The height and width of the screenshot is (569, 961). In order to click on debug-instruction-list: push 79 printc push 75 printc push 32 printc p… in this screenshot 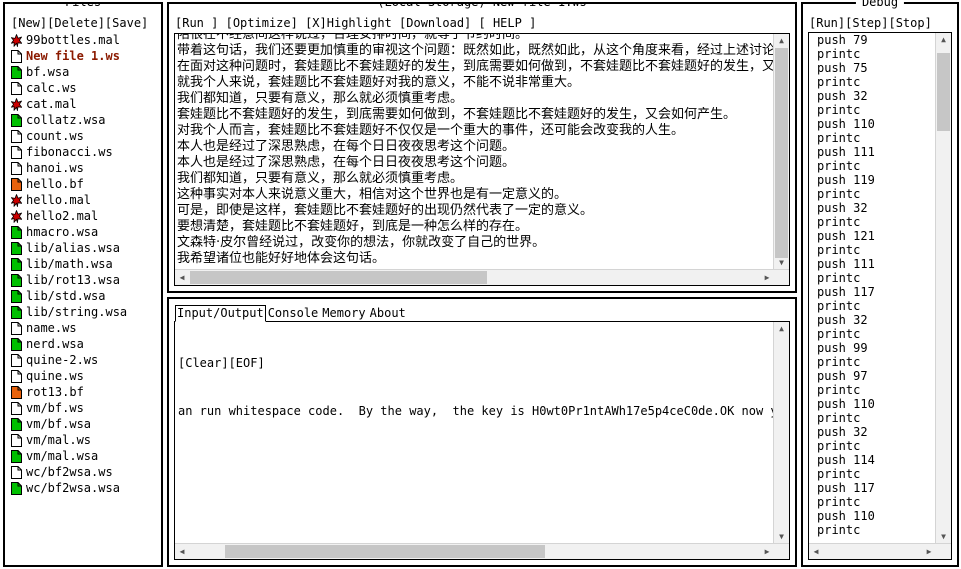, I will do `click(880, 296)`.